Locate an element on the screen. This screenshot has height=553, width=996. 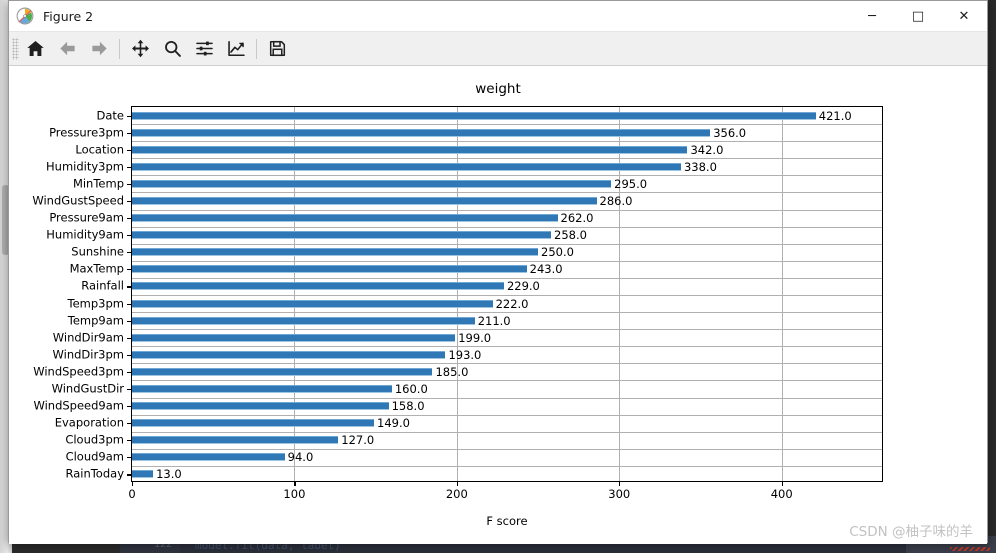
y-tick-label: WindDir3pm is located at coordinates (88, 354).